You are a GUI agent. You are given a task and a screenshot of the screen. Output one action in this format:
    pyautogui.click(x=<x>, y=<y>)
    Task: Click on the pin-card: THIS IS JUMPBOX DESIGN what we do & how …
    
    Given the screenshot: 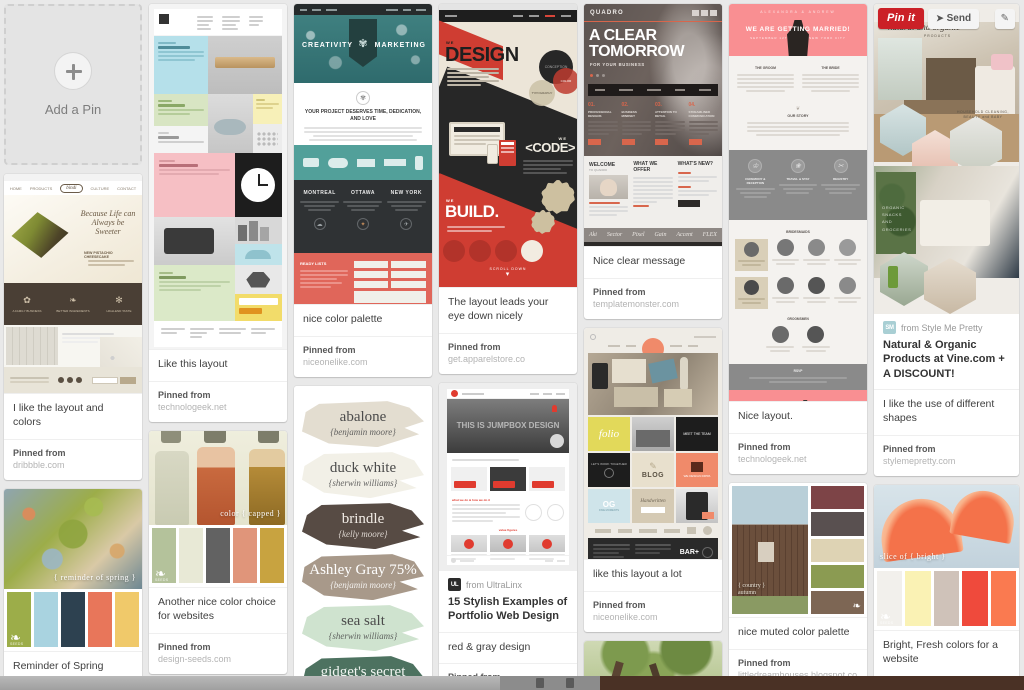 What is the action you would take?
    pyautogui.click(x=508, y=529)
    